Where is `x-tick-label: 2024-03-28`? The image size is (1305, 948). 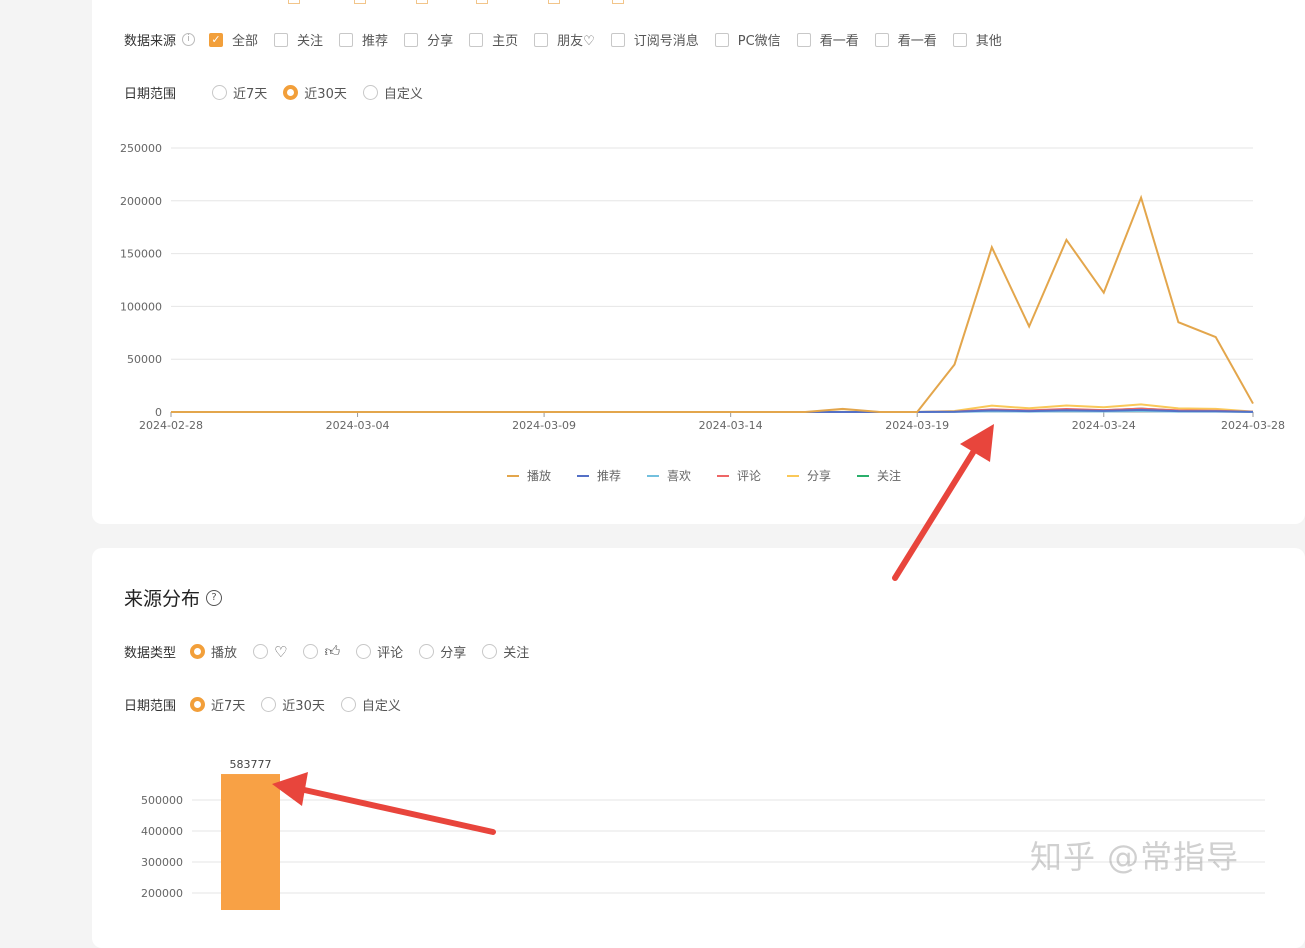
x-tick-label: 2024-03-28 is located at coordinates (1253, 425).